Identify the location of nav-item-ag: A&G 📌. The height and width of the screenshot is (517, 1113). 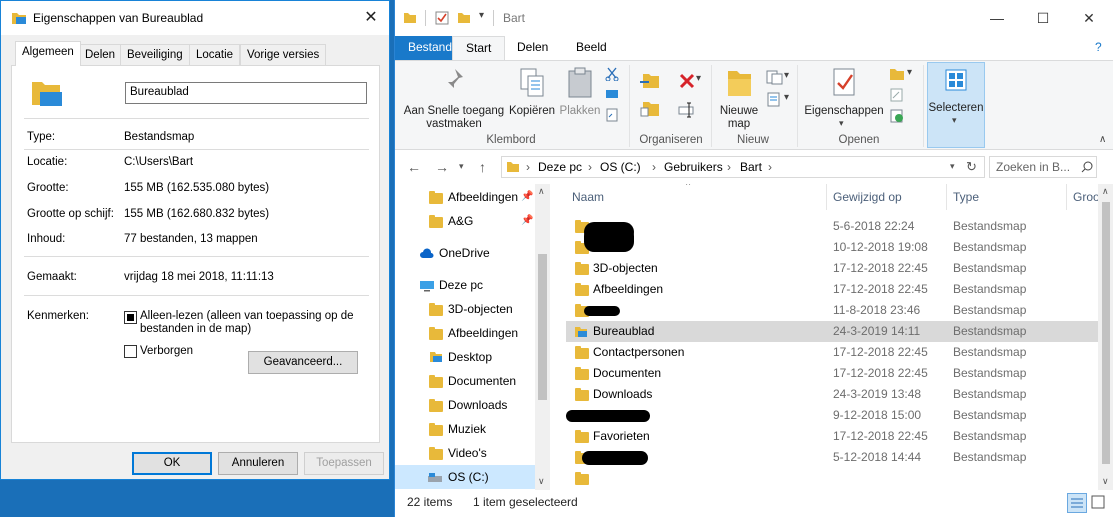
(465, 221).